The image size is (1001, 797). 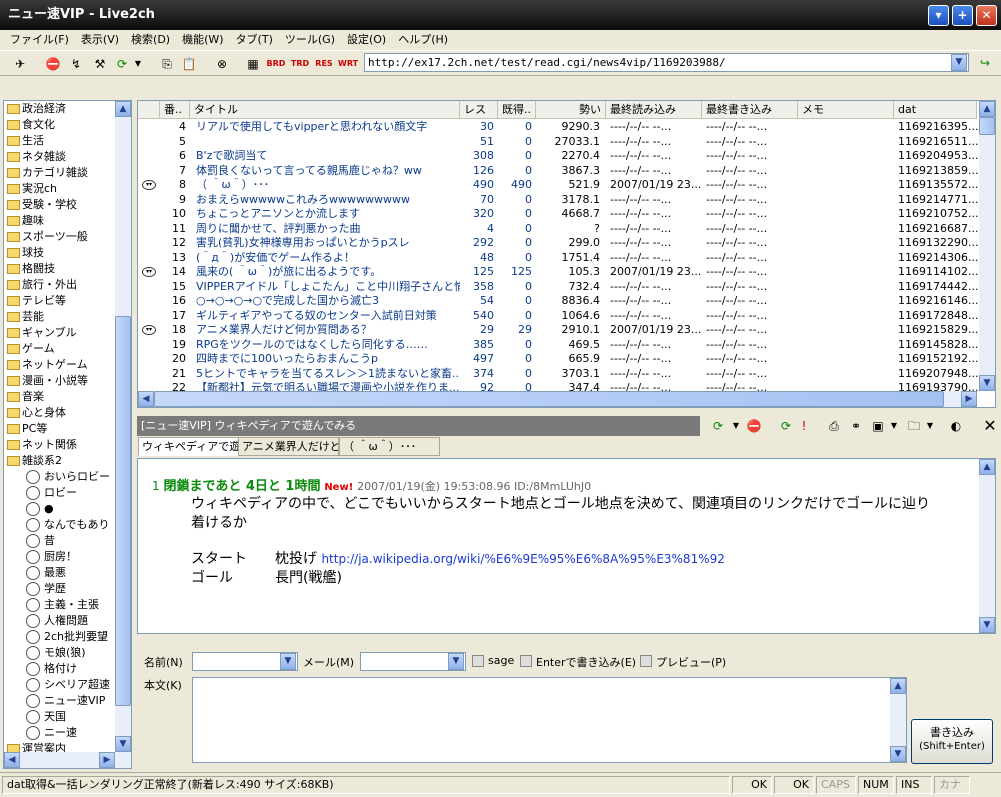 I want to click on board-item: 格付け, so click(x=67, y=669).